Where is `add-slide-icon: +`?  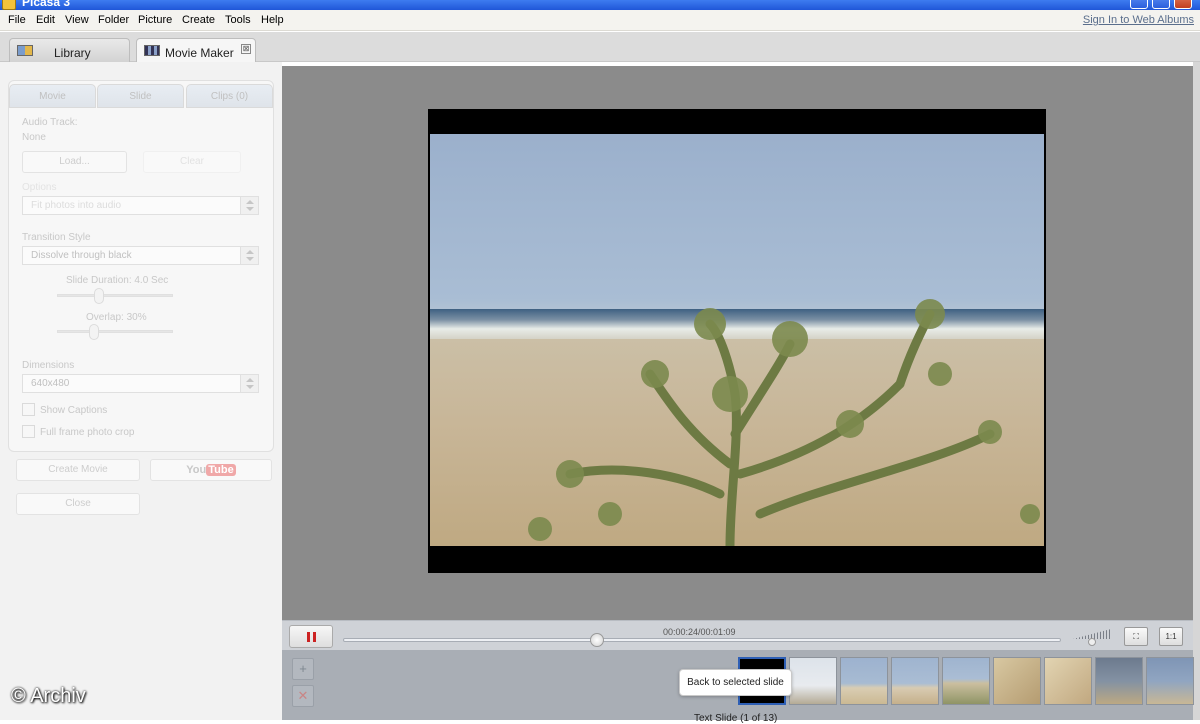 add-slide-icon: + is located at coordinates (303, 669).